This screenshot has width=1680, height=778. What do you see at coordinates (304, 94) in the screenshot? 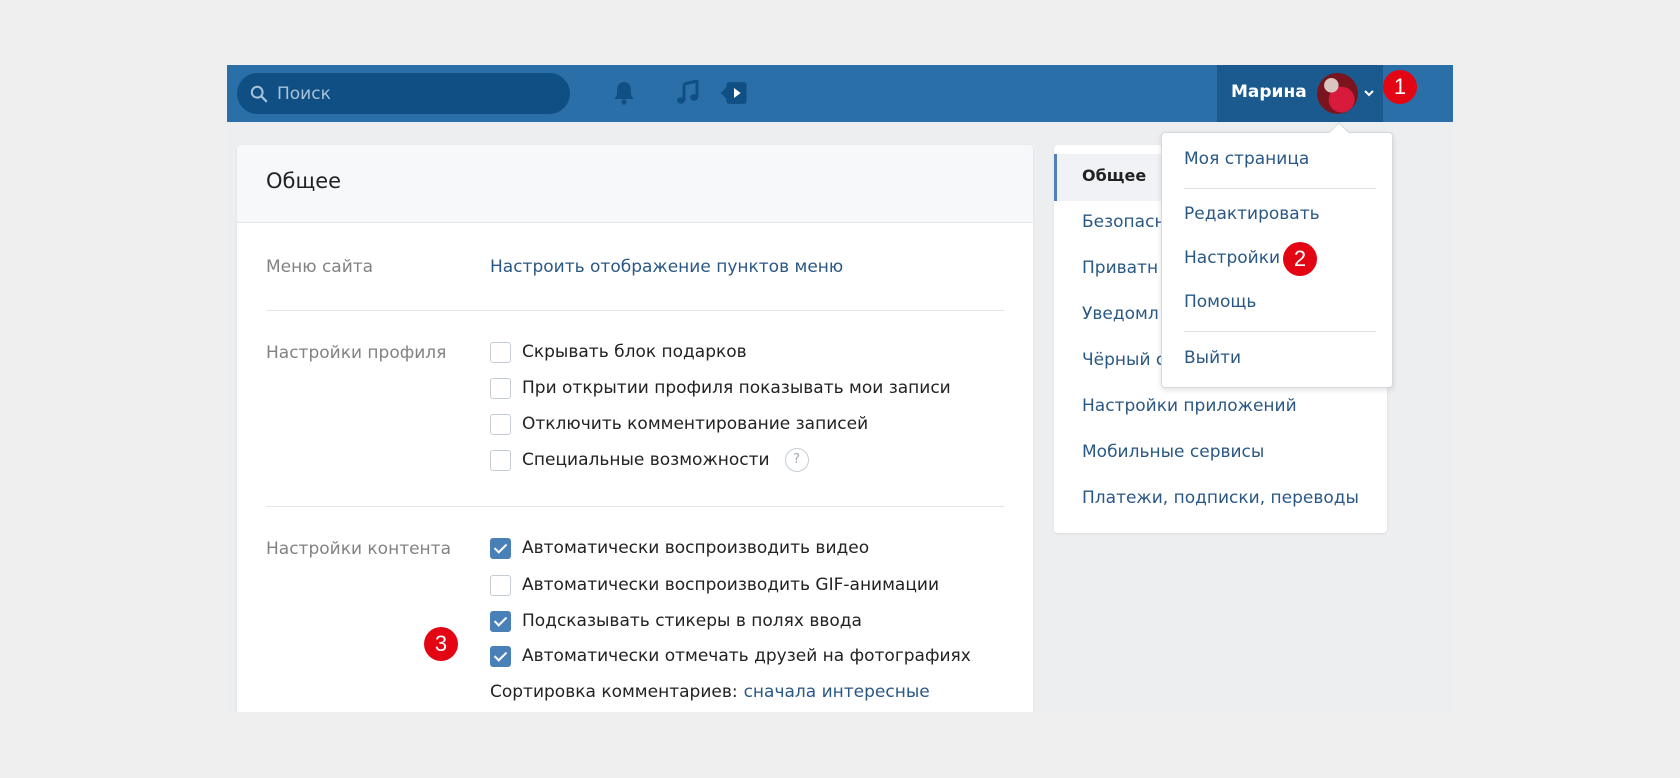
I see `search-placeholder: Поиск` at bounding box center [304, 94].